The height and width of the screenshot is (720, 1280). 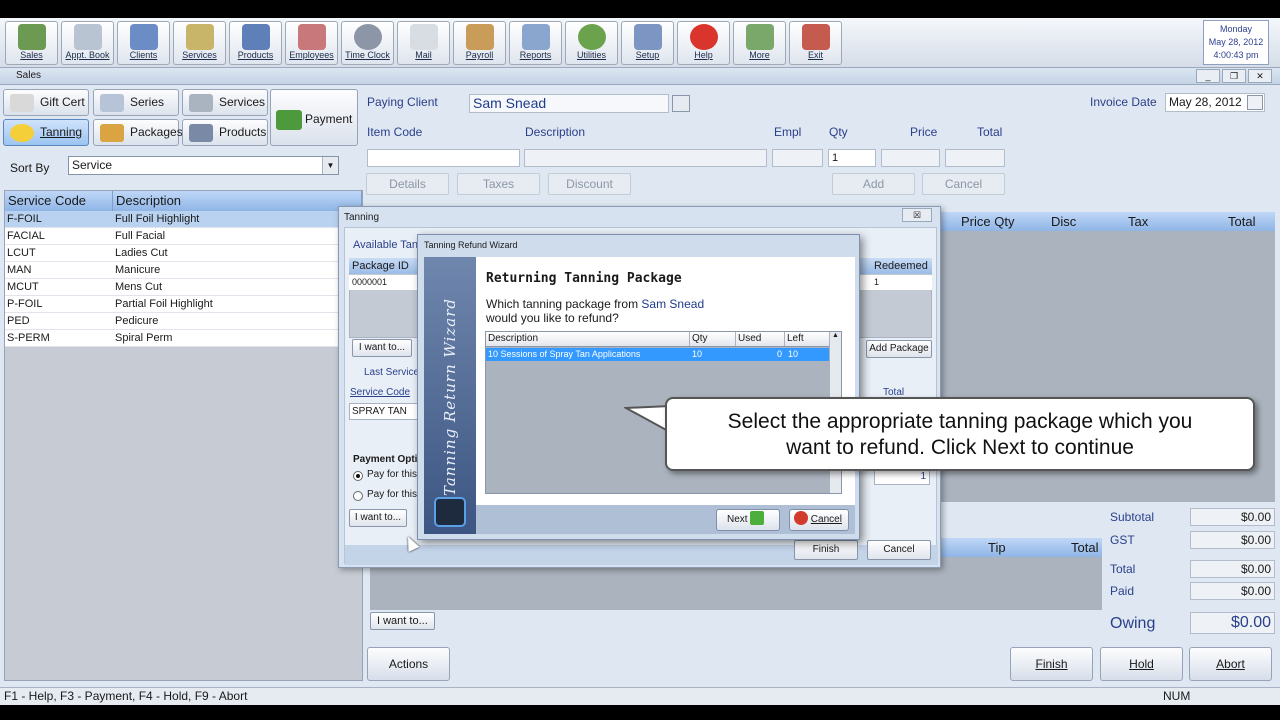 What do you see at coordinates (112, 103) in the screenshot?
I see `series-icon` at bounding box center [112, 103].